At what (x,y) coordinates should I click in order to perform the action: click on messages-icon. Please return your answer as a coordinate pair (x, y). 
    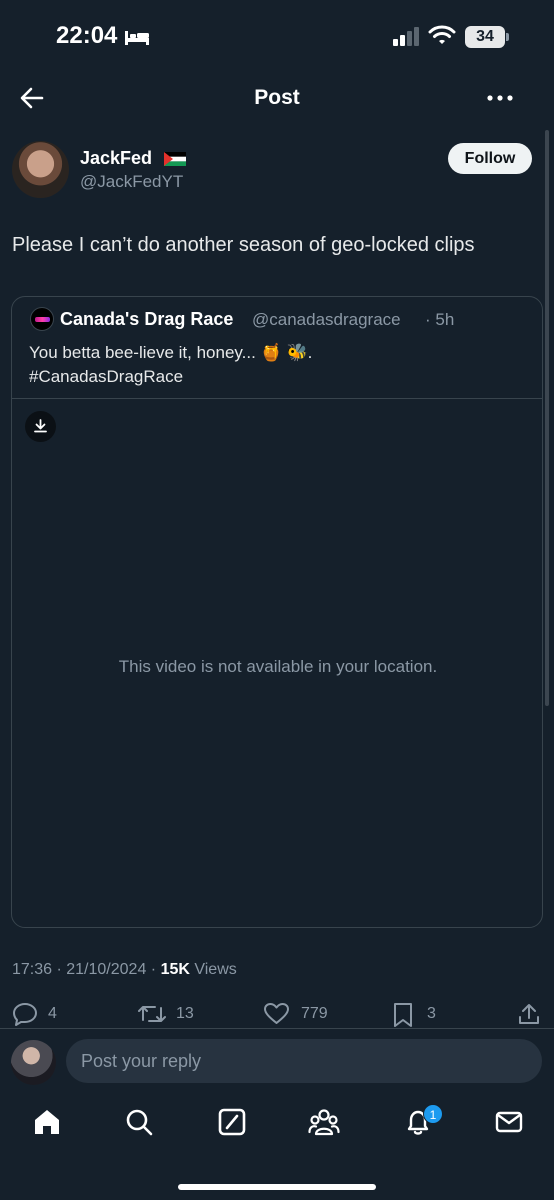
    Looking at the image, I should click on (509, 1122).